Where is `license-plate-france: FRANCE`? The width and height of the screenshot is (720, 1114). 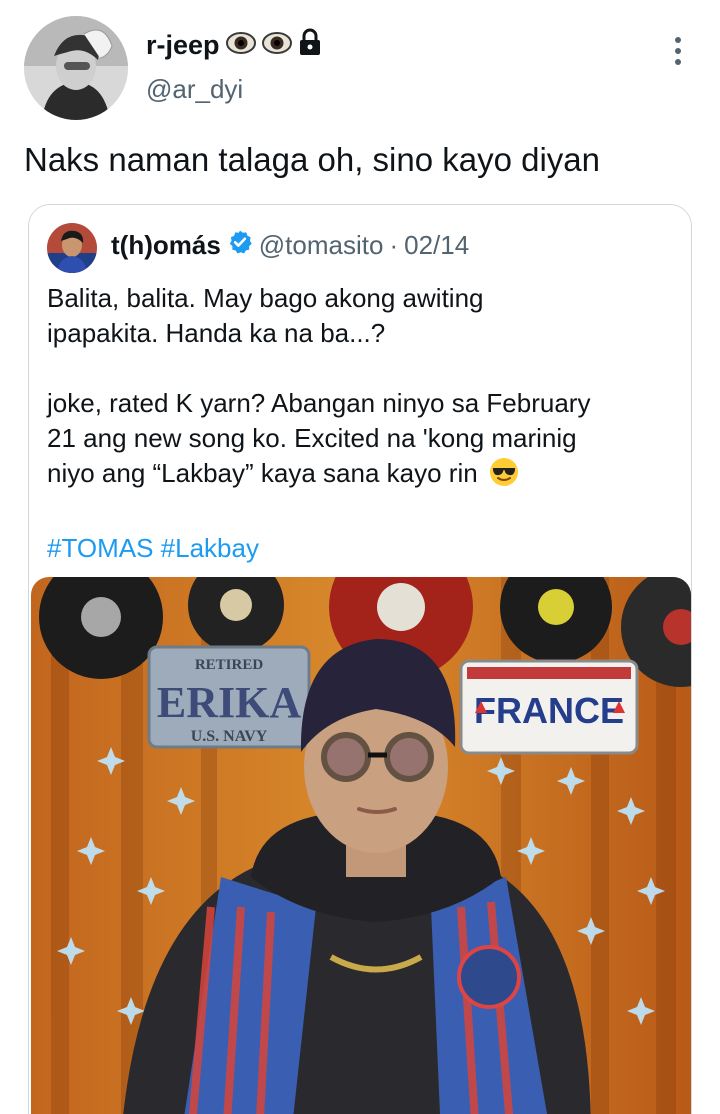
license-plate-france: FRANCE is located at coordinates (549, 707).